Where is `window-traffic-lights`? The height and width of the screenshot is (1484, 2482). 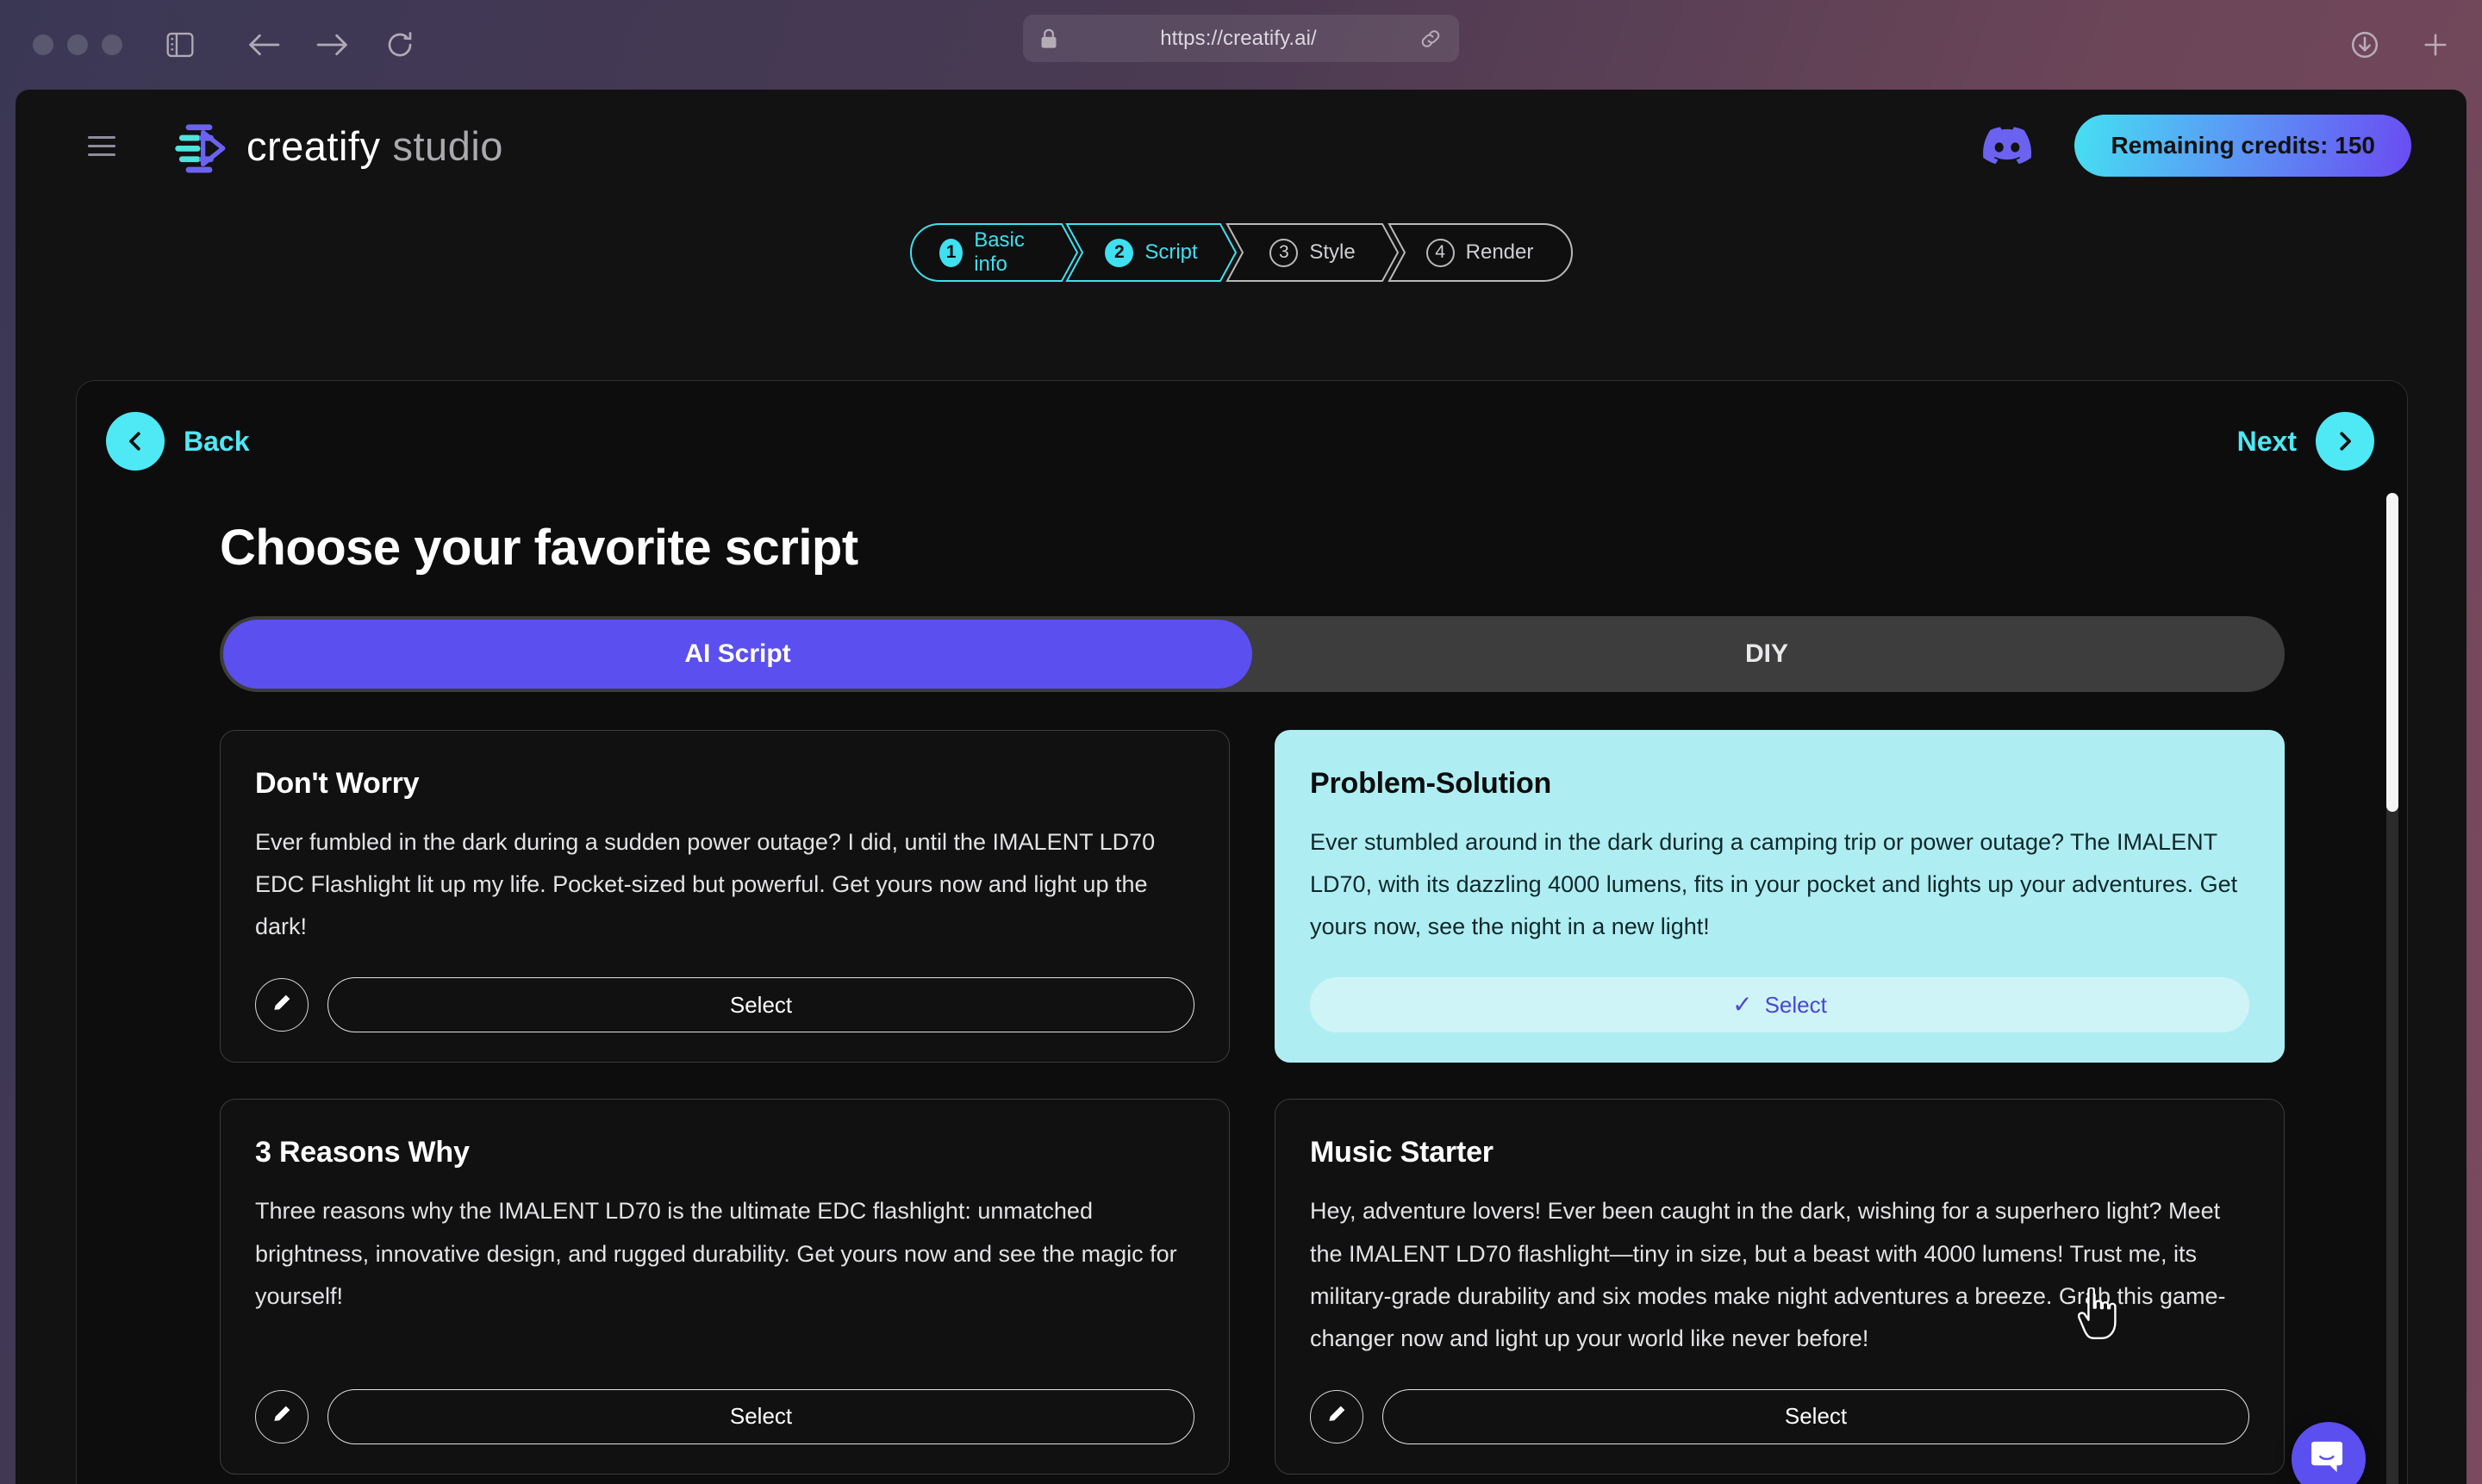 window-traffic-lights is located at coordinates (77, 45).